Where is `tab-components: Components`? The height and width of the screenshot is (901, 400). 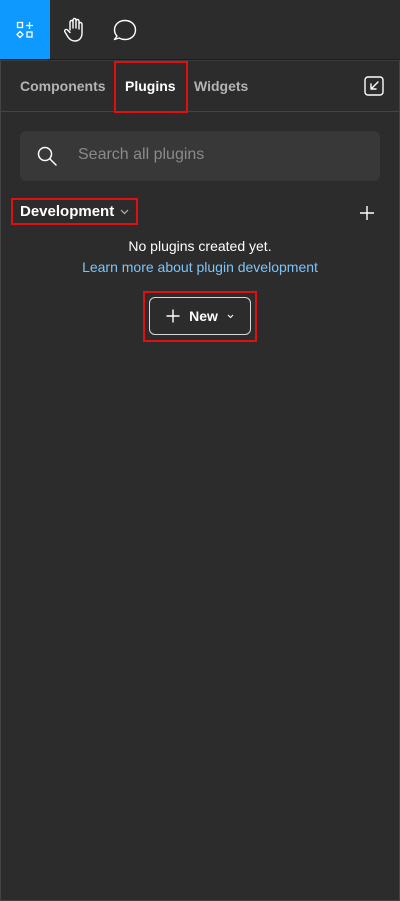
tab-components: Components is located at coordinates (63, 86).